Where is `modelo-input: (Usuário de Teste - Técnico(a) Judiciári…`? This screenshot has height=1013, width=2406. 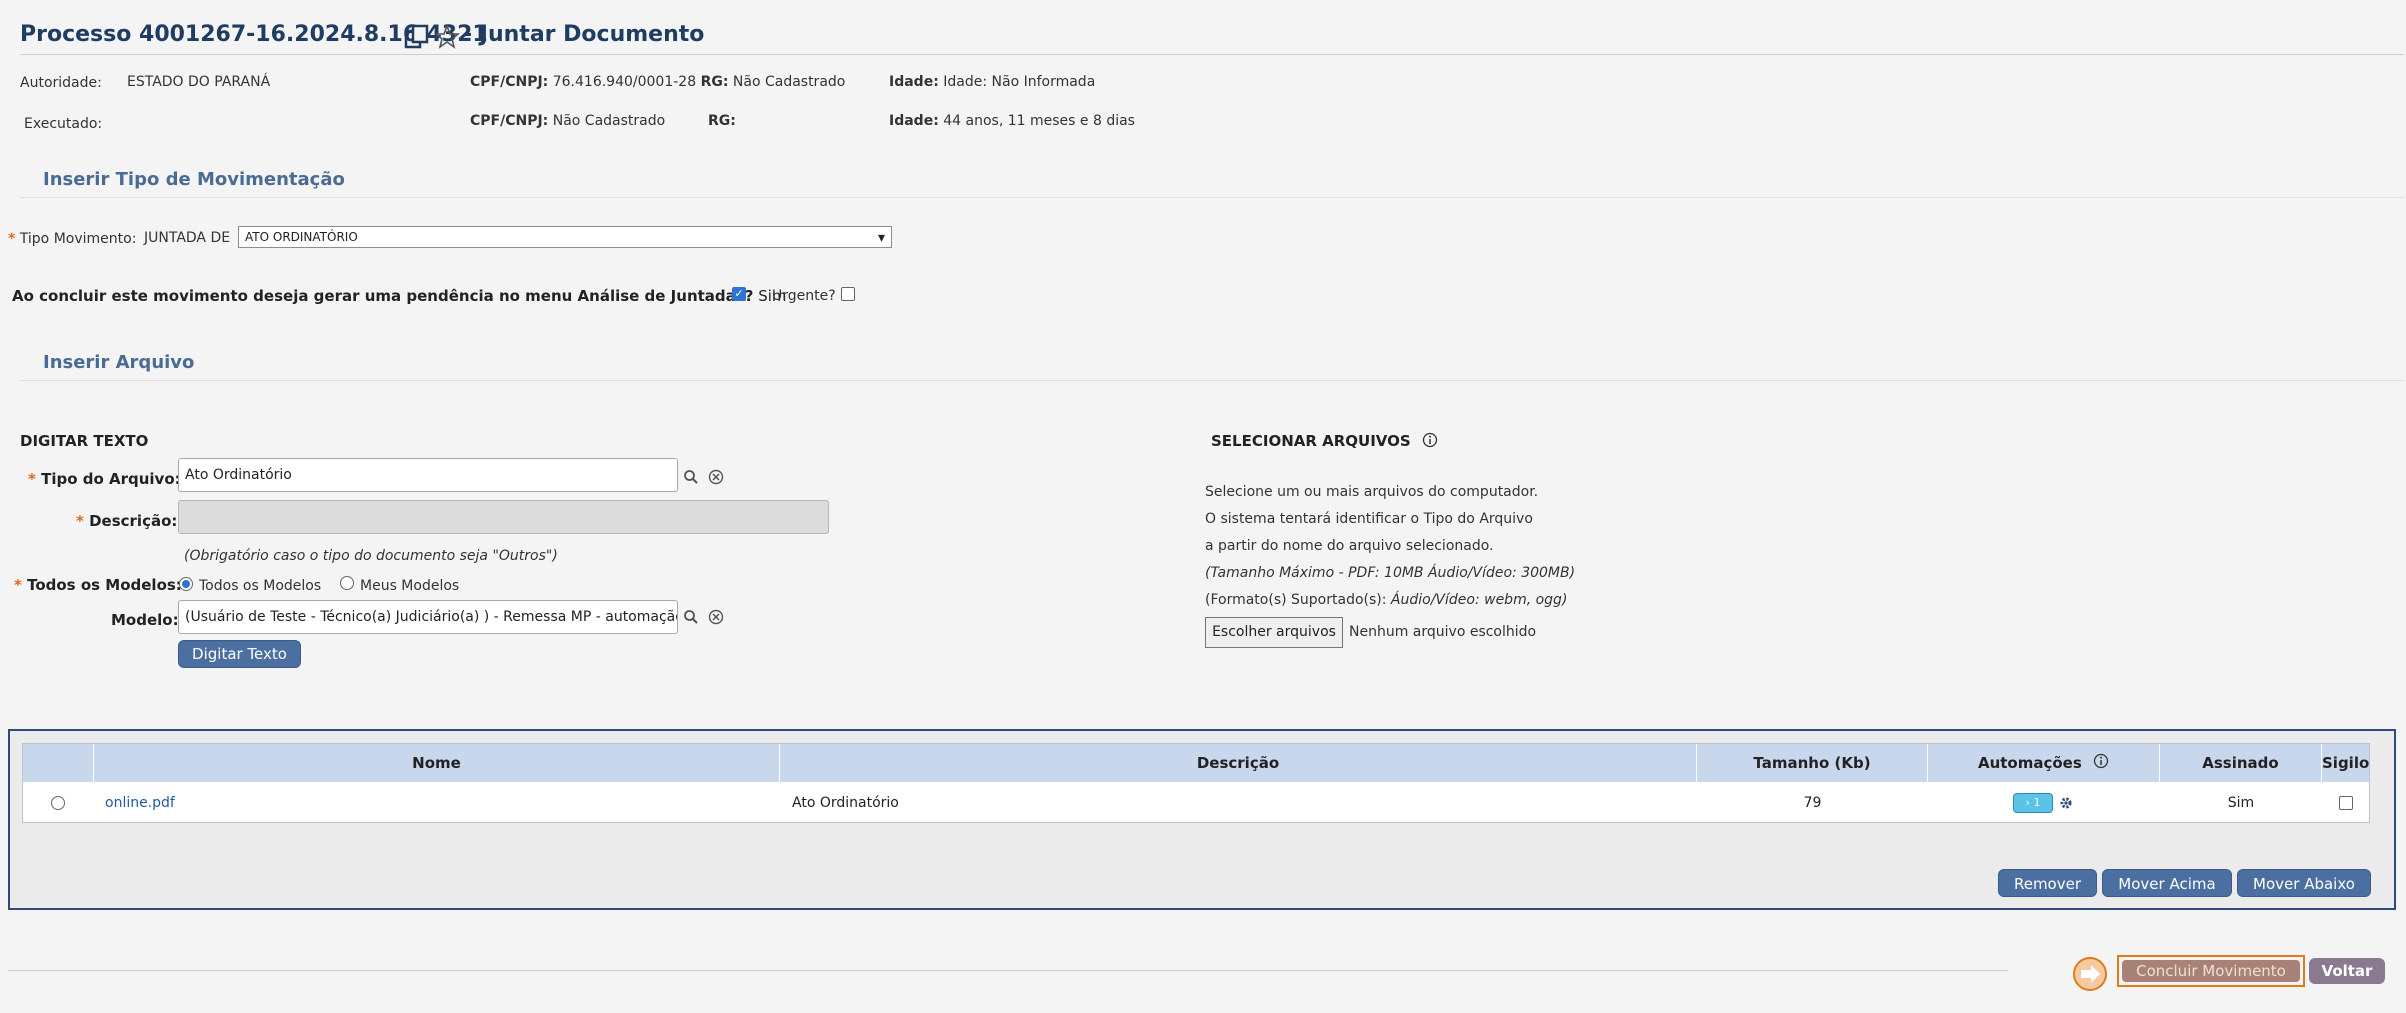
modelo-input: (Usuário de Teste - Técnico(a) Judiciári… is located at coordinates (428, 617).